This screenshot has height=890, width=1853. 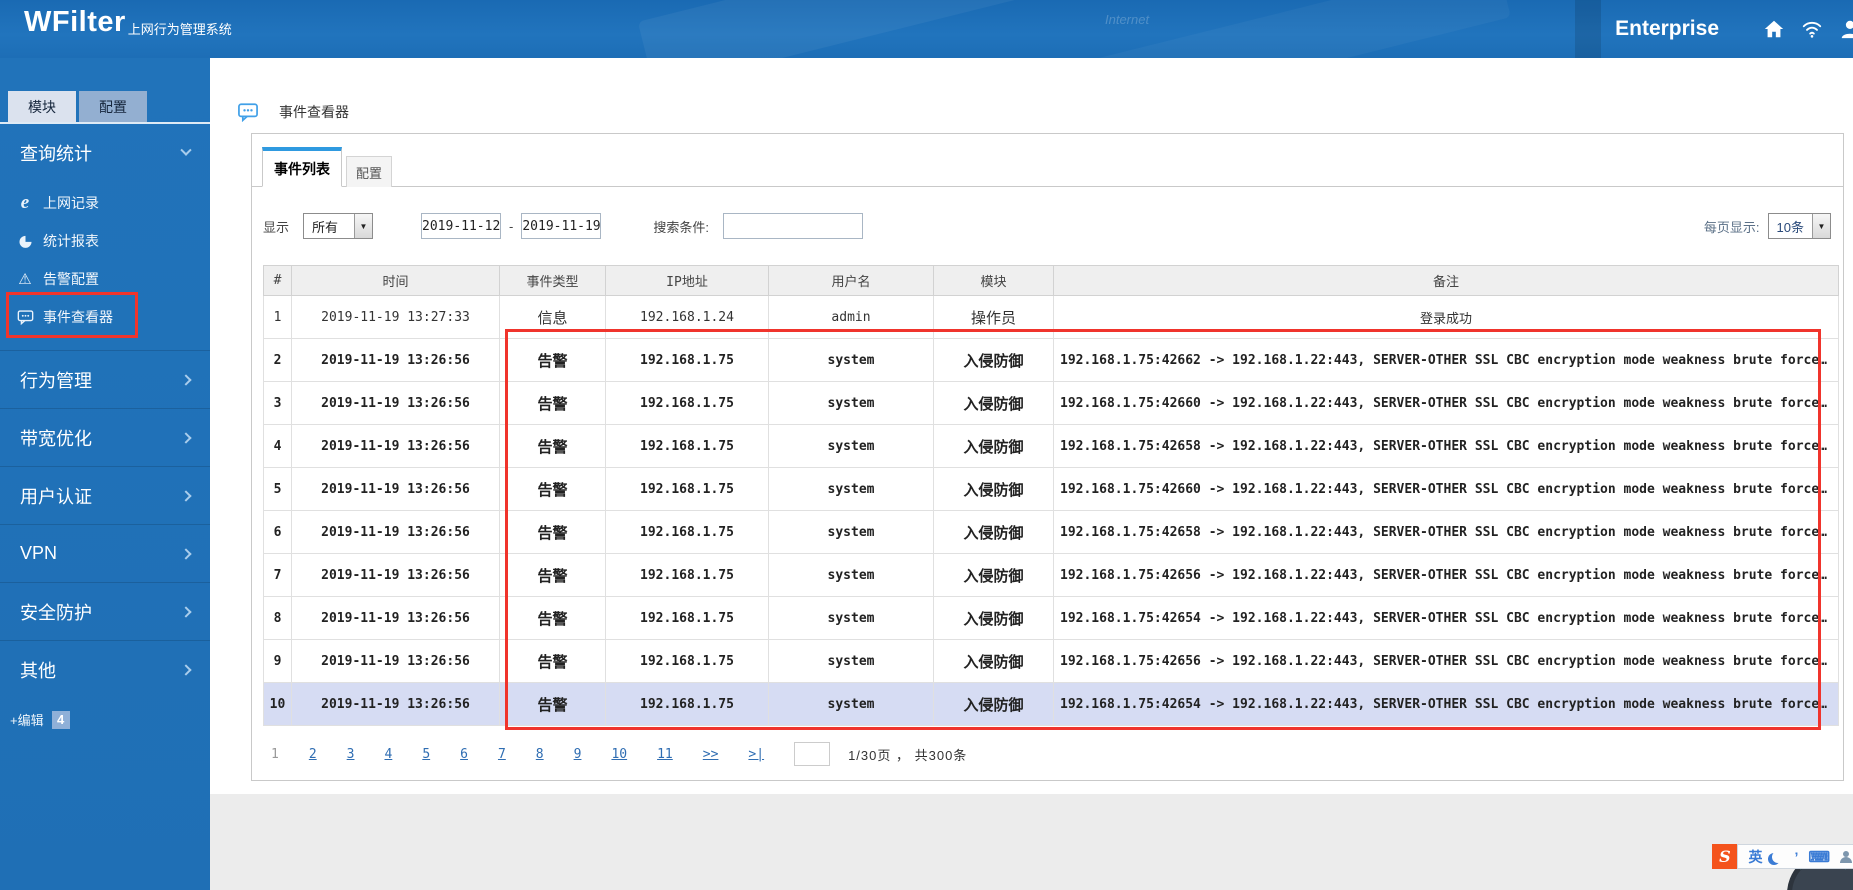 I want to click on page-link-2: 2, so click(x=313, y=754).